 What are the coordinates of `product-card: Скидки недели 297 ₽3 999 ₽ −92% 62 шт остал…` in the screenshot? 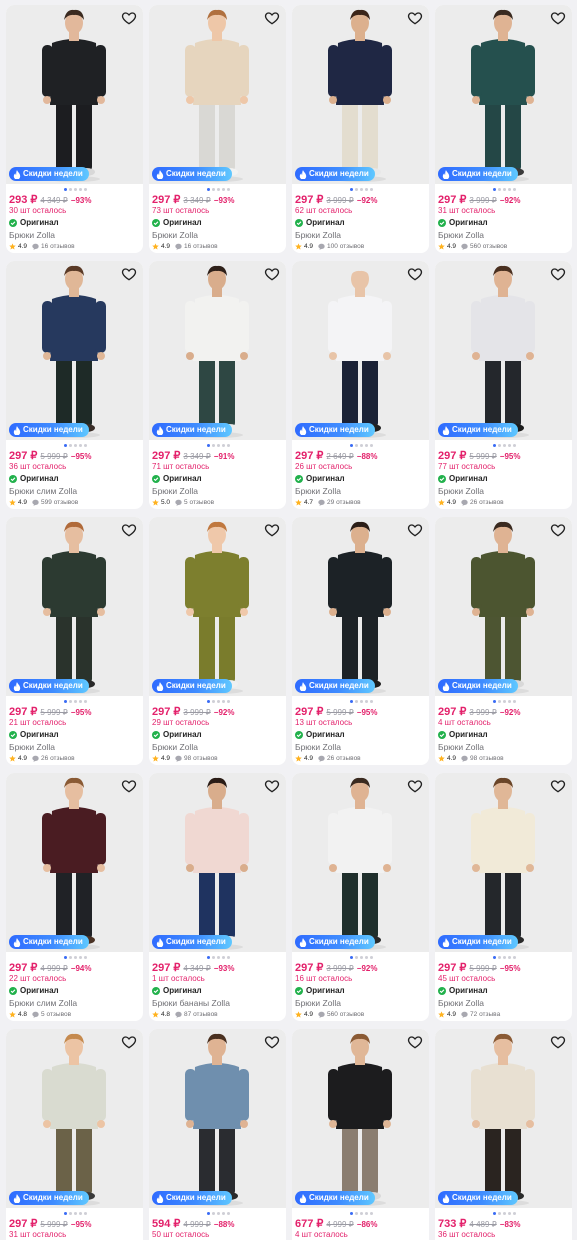 It's located at (360, 129).